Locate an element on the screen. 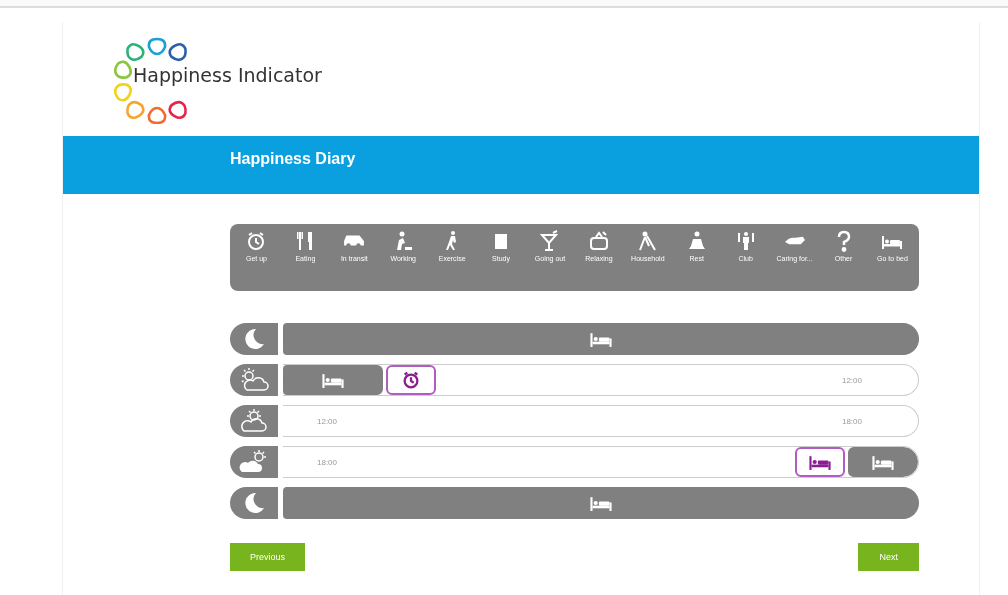 Image resolution: width=1008 pixels, height=595 pixels. wake-up-marker is located at coordinates (411, 380).